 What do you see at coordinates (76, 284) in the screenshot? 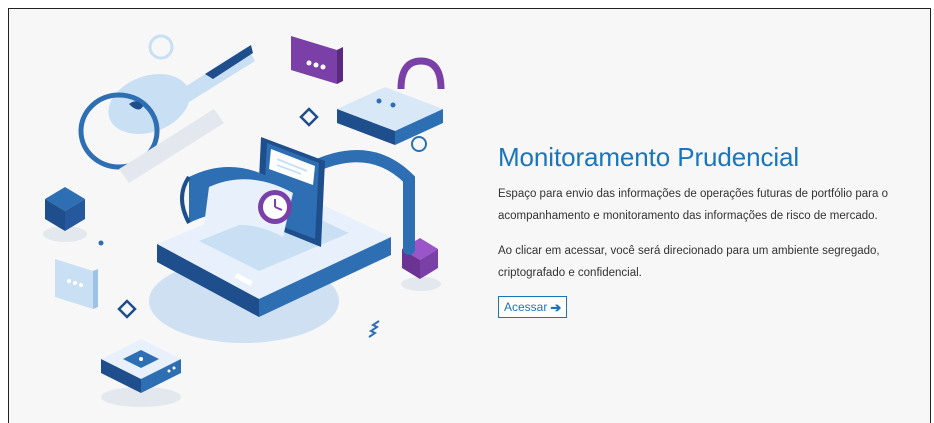
I see `message-card-icon` at bounding box center [76, 284].